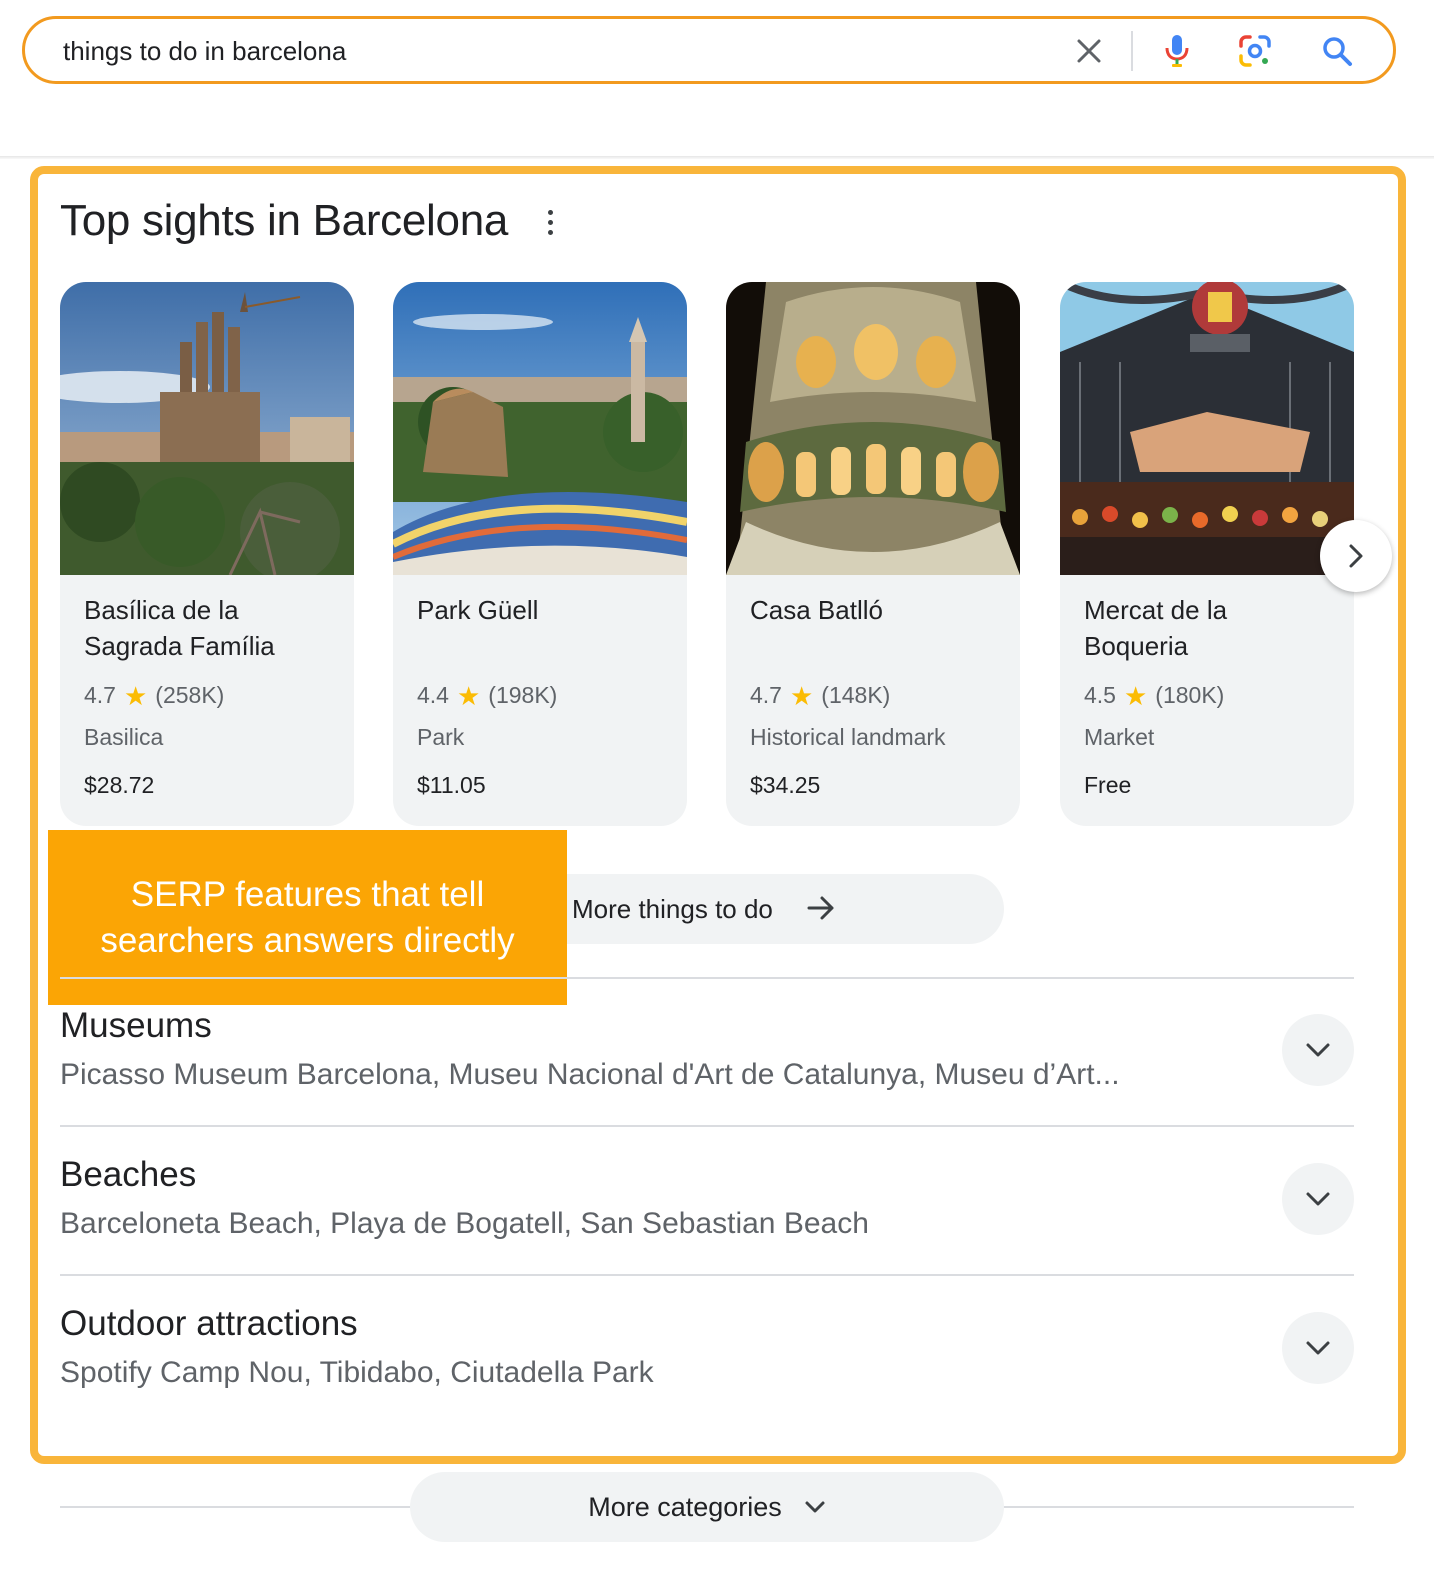  What do you see at coordinates (1190, 695) in the screenshot?
I see `review-count: (180K)` at bounding box center [1190, 695].